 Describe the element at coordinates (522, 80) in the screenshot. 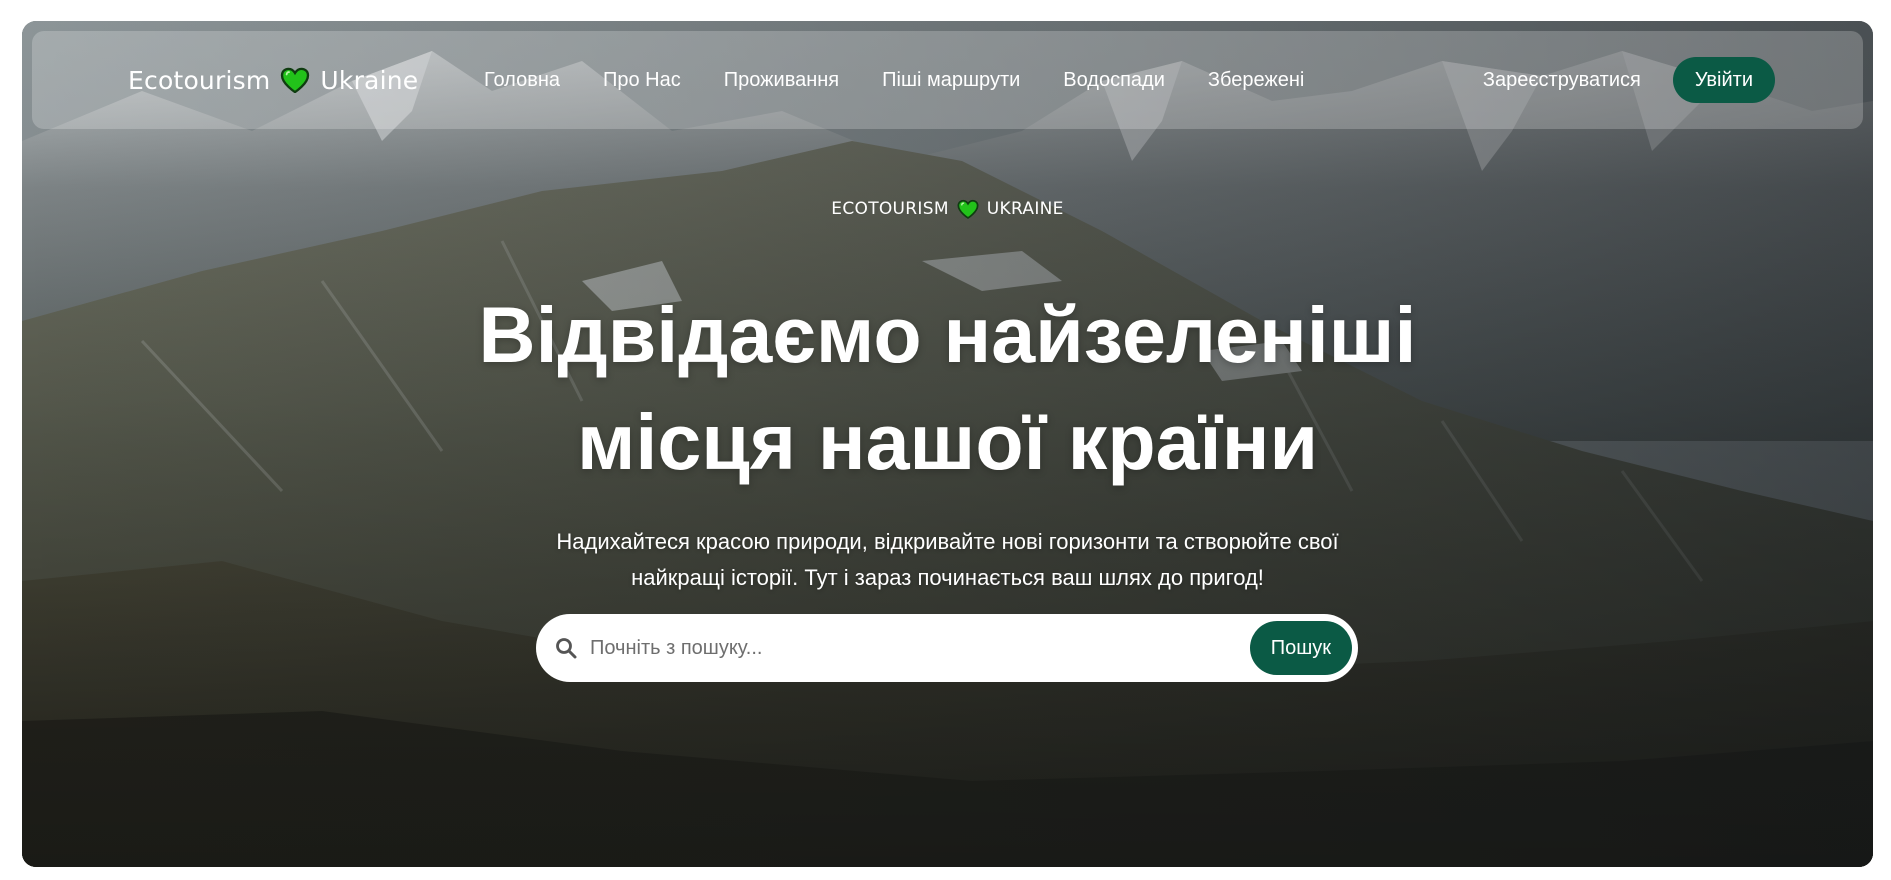

I see `nav-link-home: Головна` at that location.